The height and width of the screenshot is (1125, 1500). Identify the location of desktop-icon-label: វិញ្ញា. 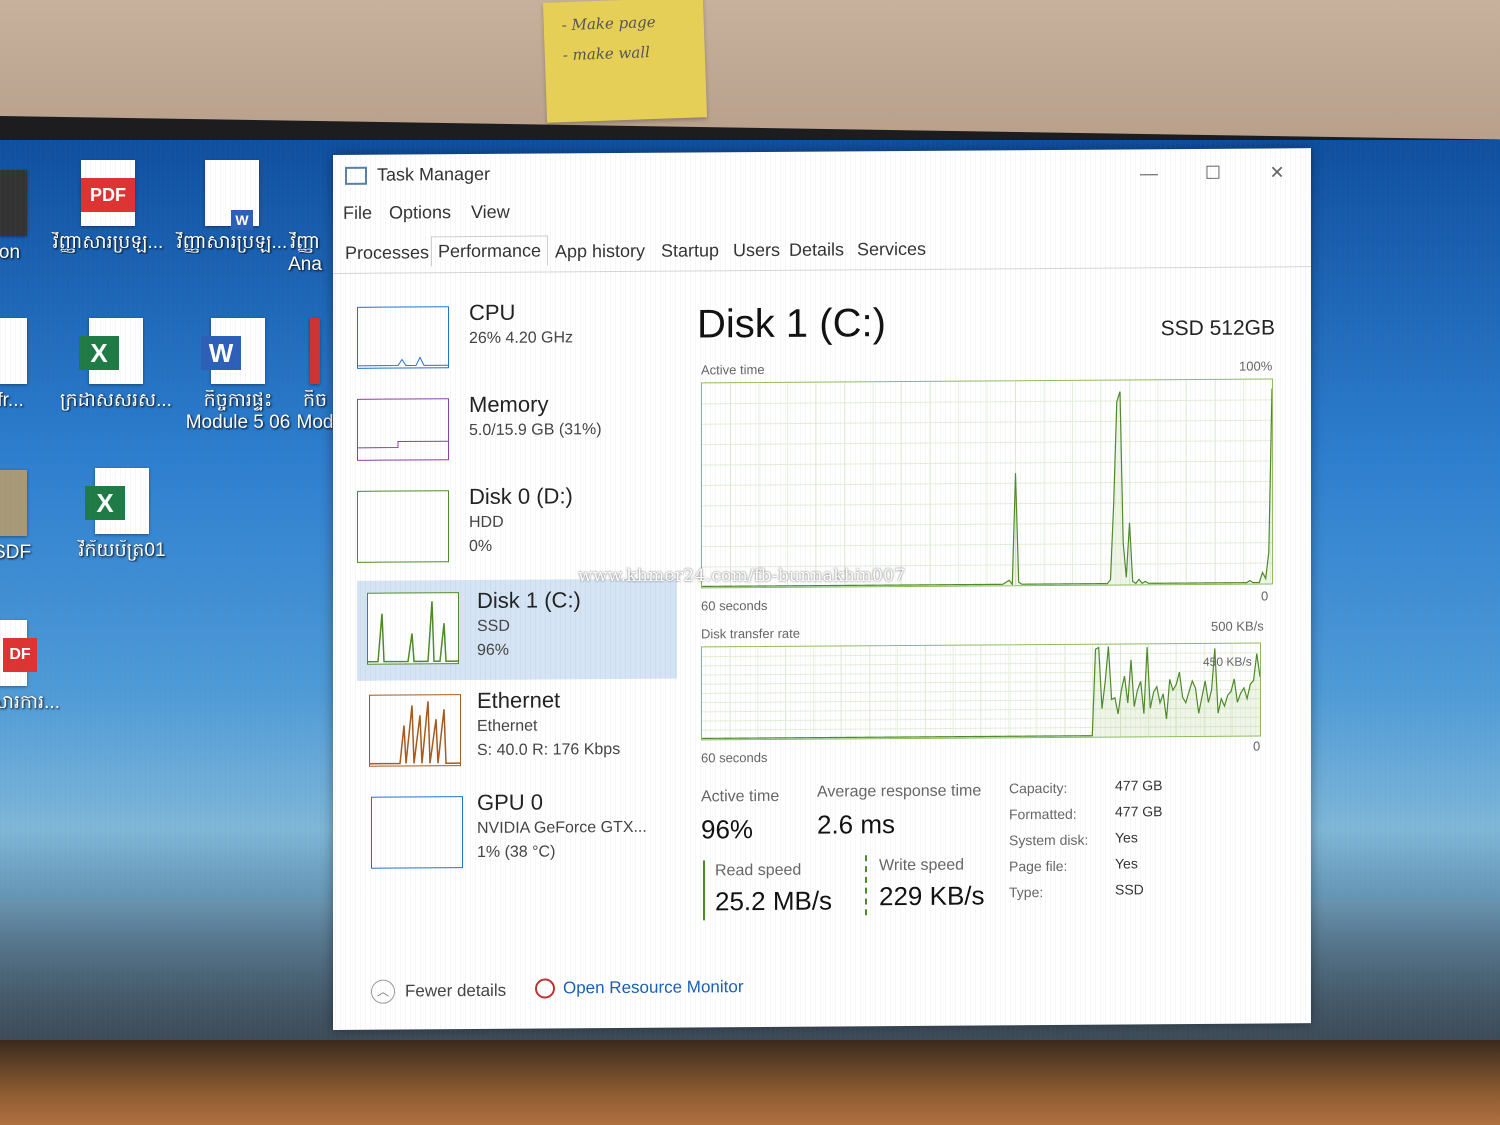
(305, 242).